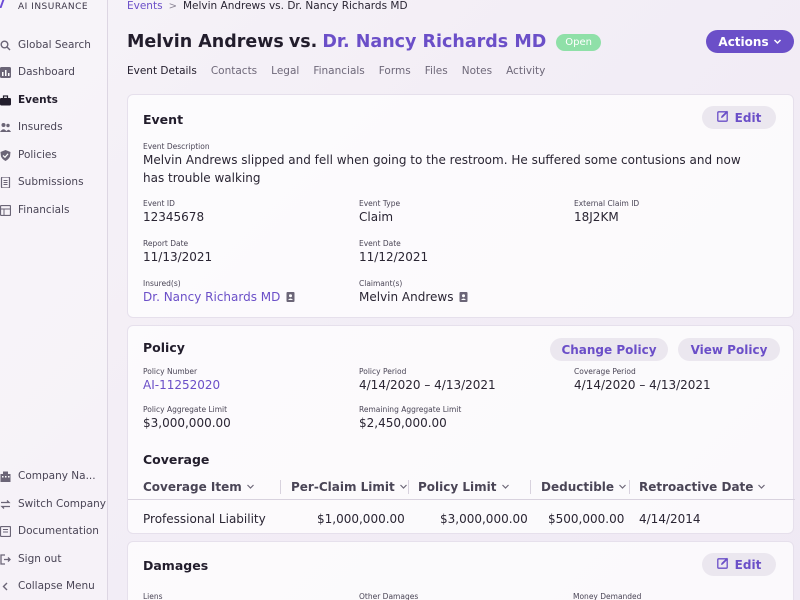 This screenshot has width=800, height=600. I want to click on actions-label: Actions, so click(743, 41).